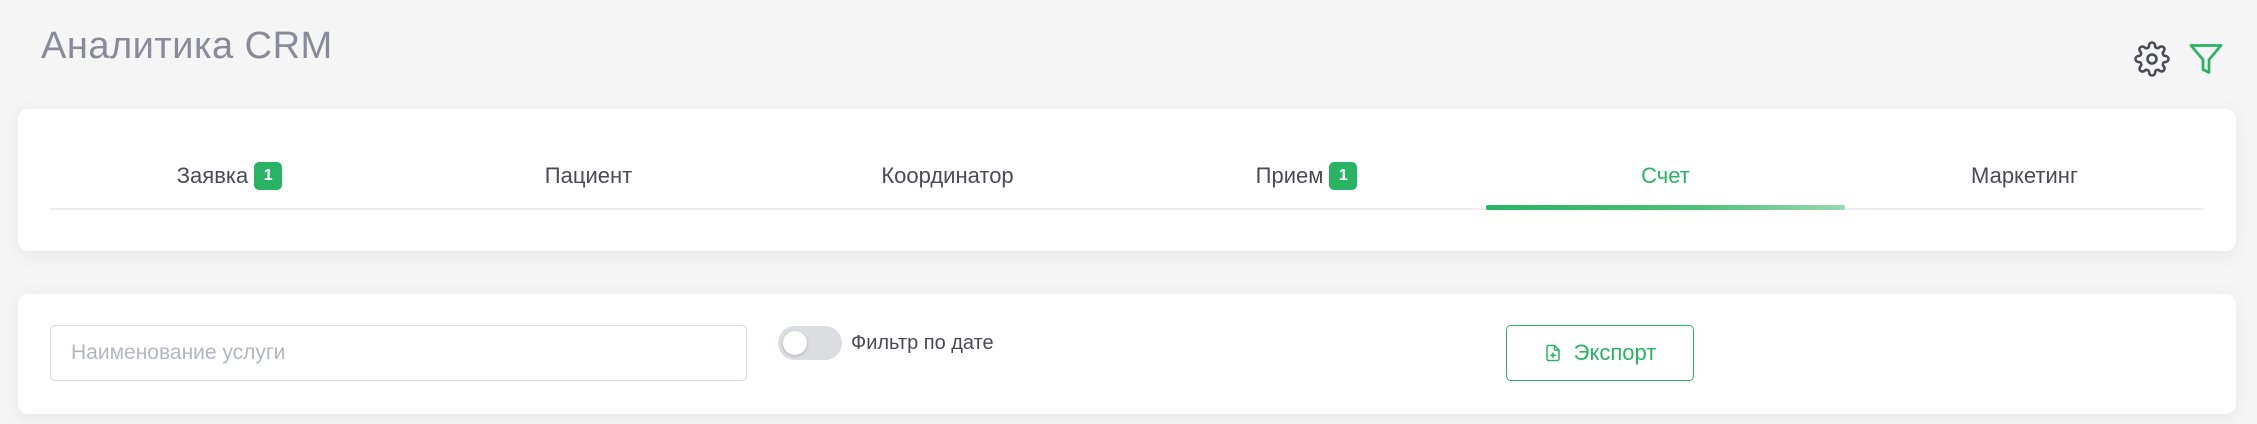 This screenshot has width=2257, height=424. I want to click on filter-button, so click(2206, 59).